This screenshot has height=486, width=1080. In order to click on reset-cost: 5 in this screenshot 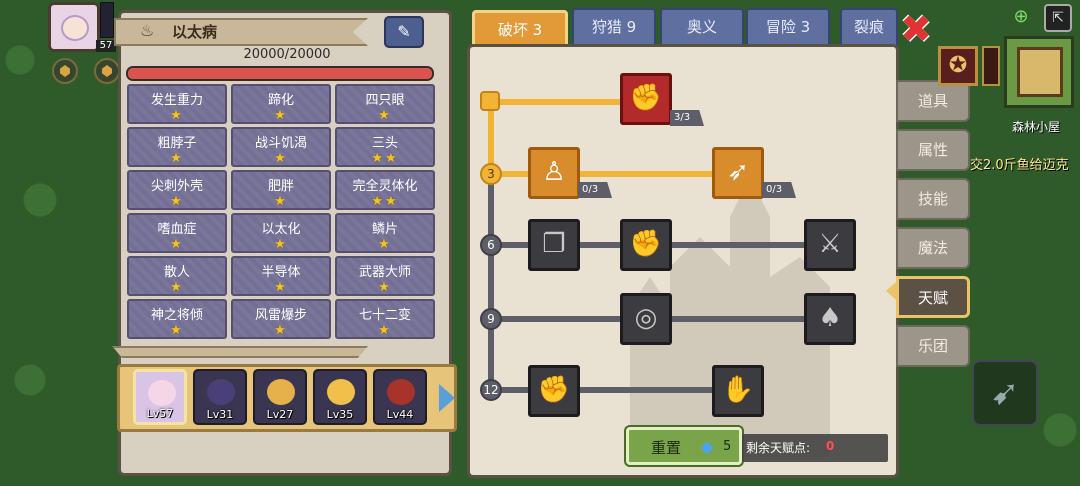, I will do `click(727, 446)`.